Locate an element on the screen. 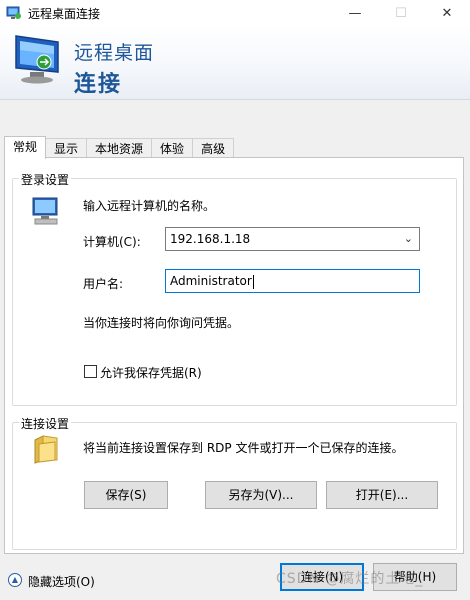 The width and height of the screenshot is (470, 600). connection-description: 将当前连接设置保存到 RDP 文件或打开一个已保存的连接。 is located at coordinates (243, 448).